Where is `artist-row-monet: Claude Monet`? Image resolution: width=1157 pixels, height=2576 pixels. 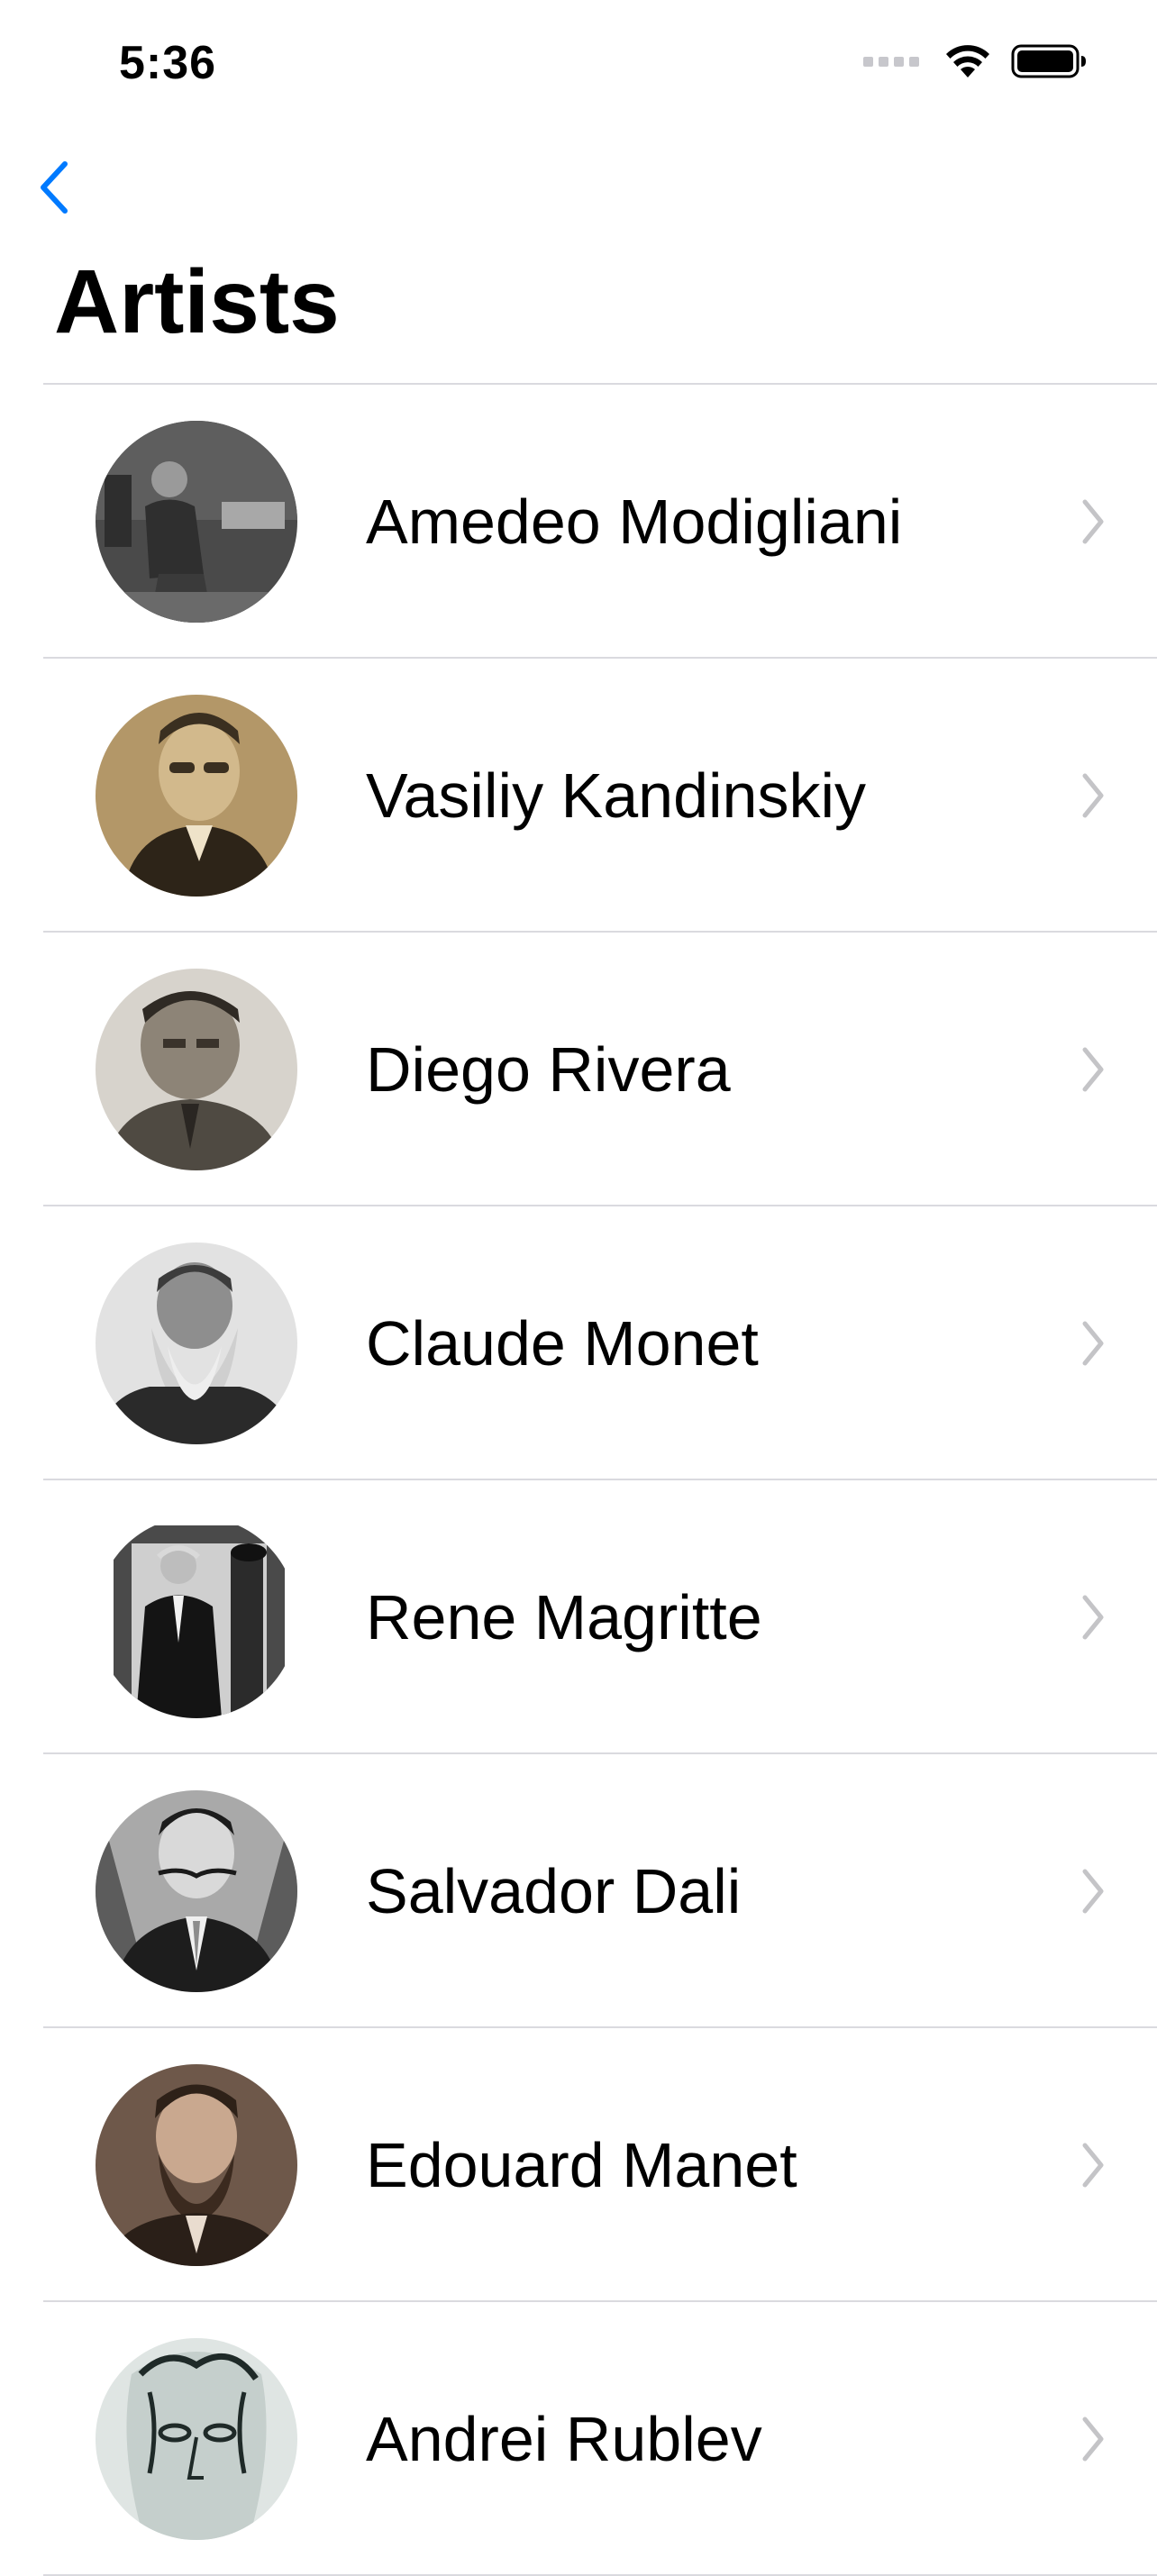 artist-row-monet: Claude Monet is located at coordinates (600, 1343).